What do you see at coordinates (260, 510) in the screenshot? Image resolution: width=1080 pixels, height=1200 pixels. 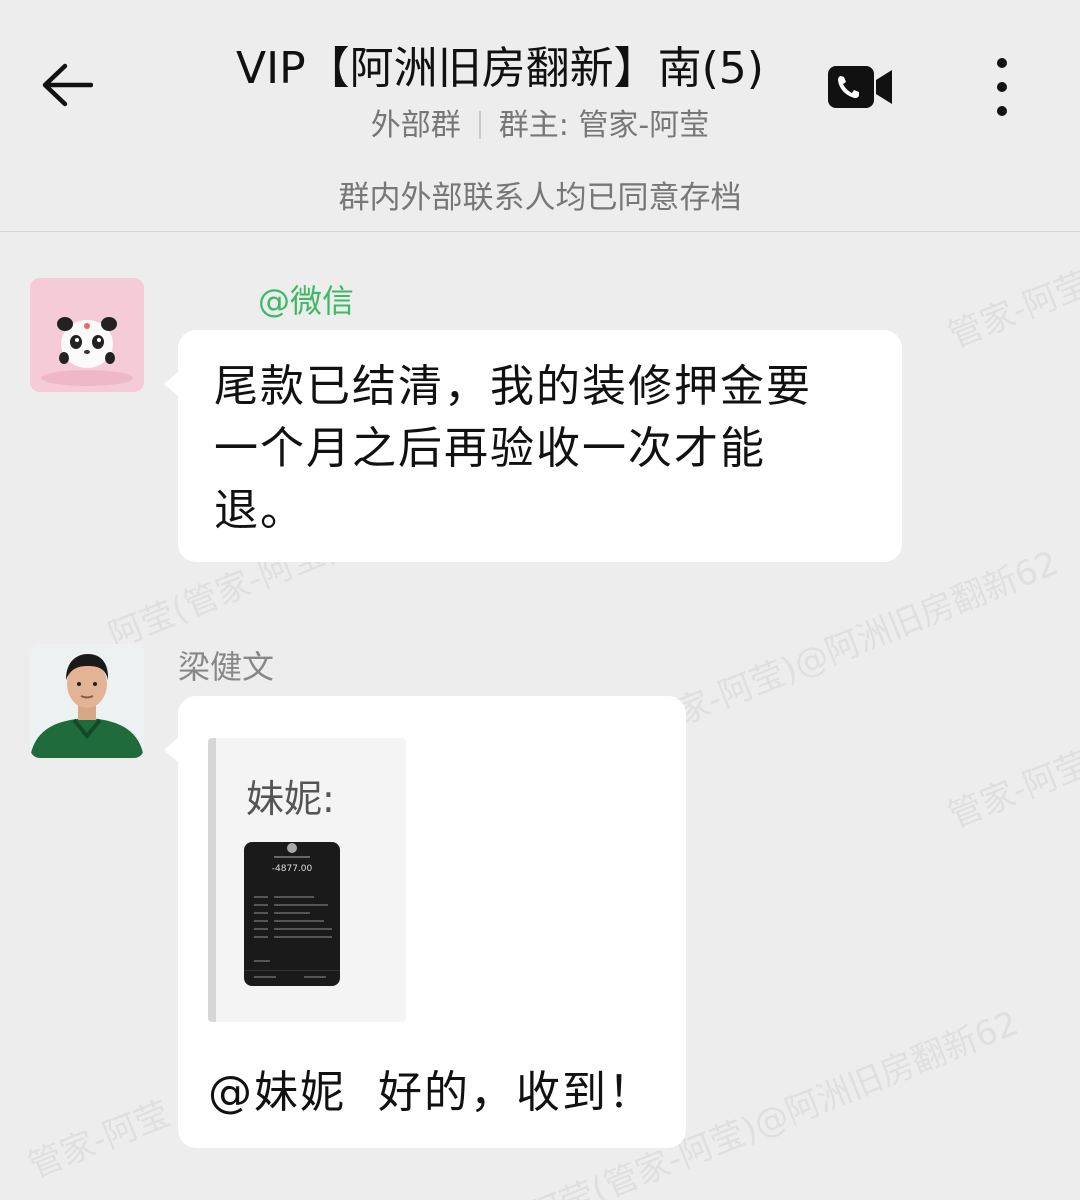 I see `message-line: 退。` at bounding box center [260, 510].